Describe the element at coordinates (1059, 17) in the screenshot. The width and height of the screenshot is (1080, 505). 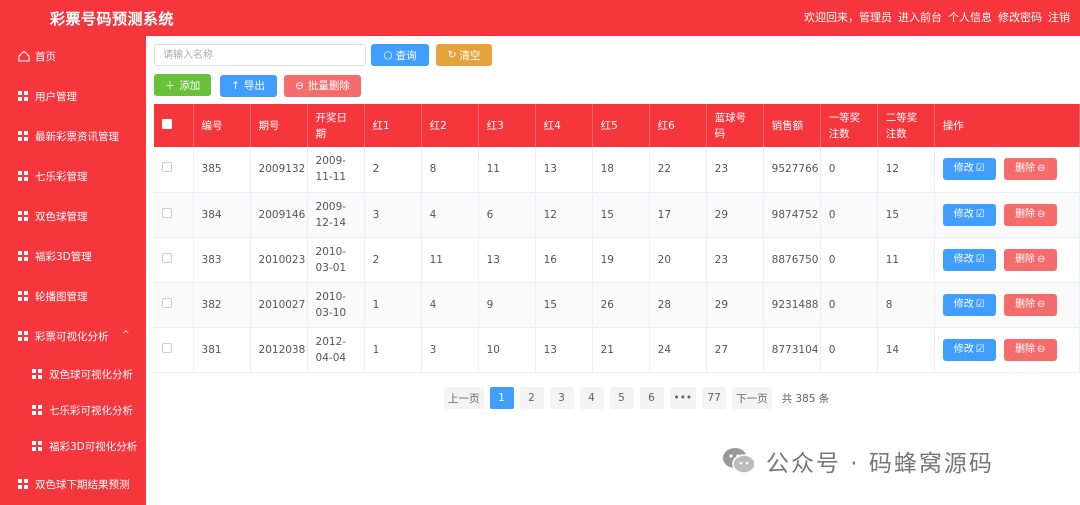
I see `link-logout: 注销` at that location.